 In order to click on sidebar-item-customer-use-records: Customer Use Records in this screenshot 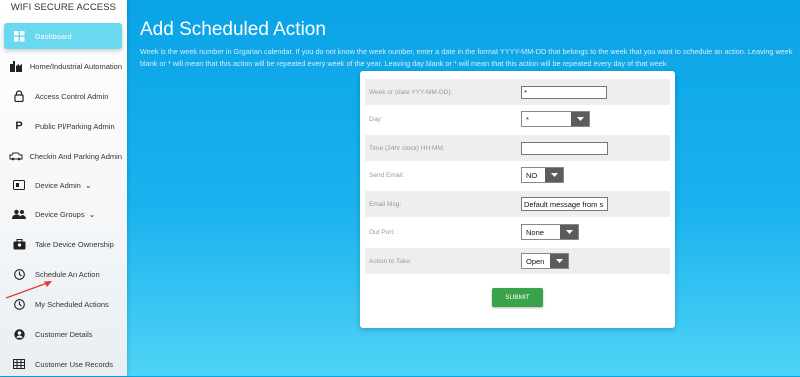, I will do `click(63, 364)`.